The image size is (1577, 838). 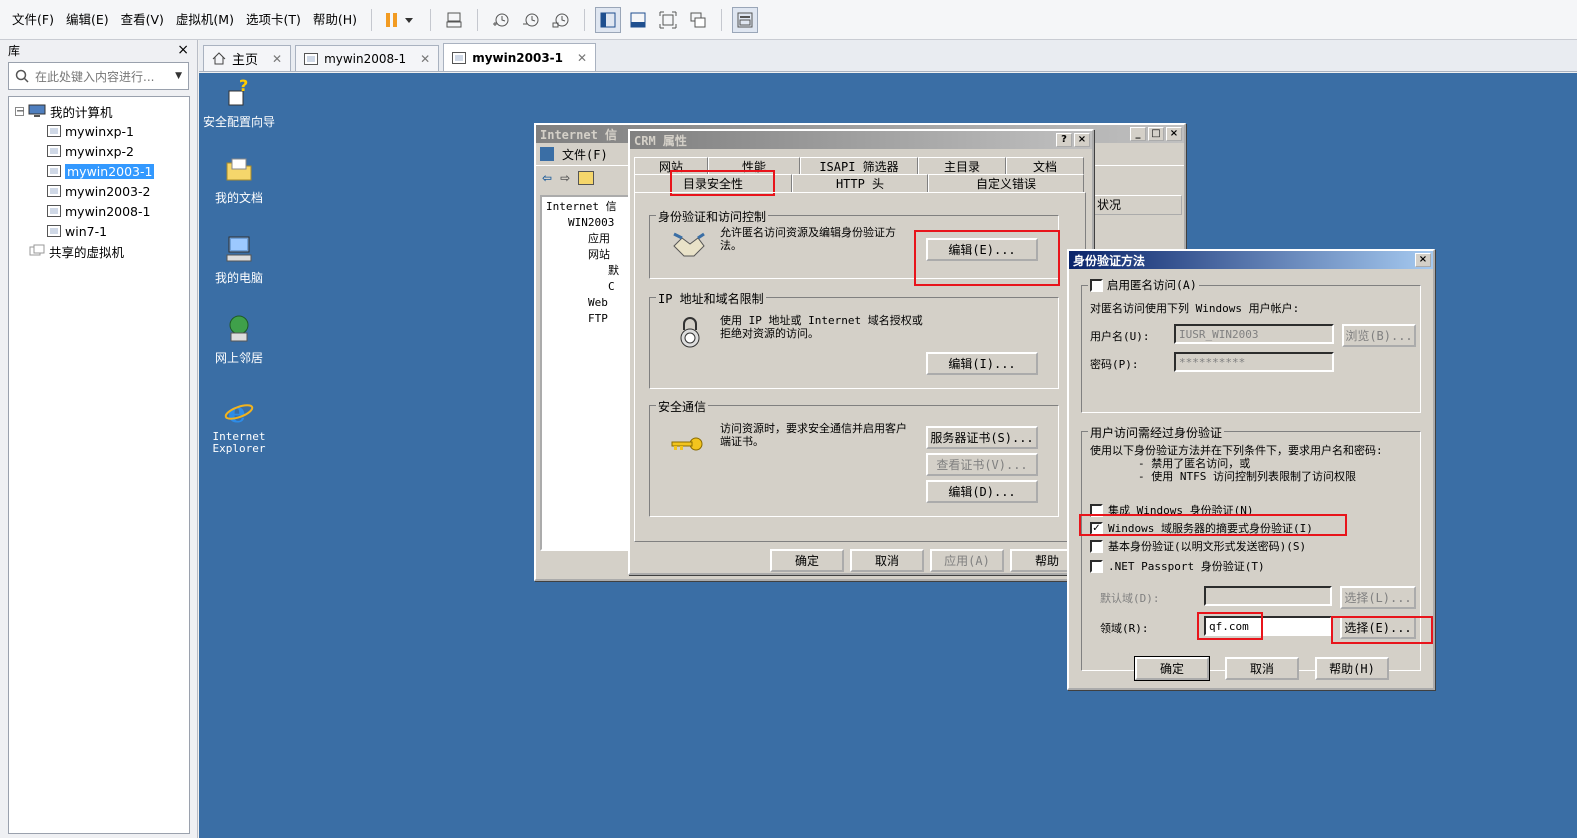 What do you see at coordinates (239, 259) in the screenshot?
I see `desktop-icon-my-computer: 我的电脑` at bounding box center [239, 259].